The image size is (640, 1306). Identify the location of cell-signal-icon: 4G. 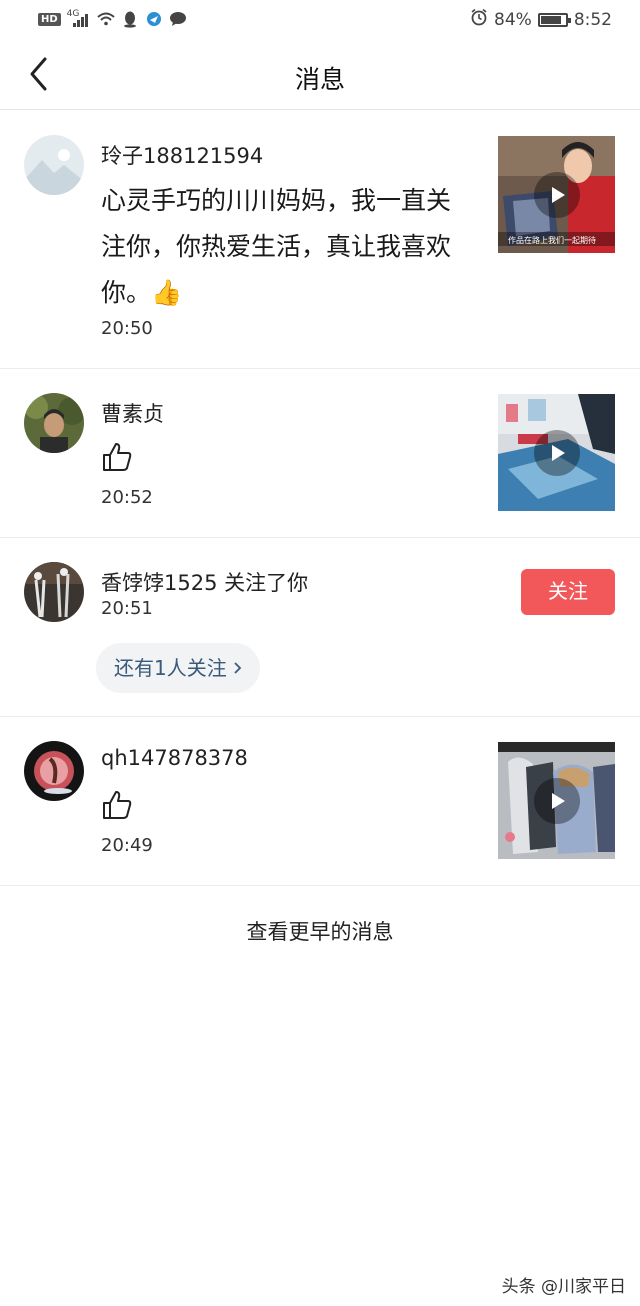
(79, 19).